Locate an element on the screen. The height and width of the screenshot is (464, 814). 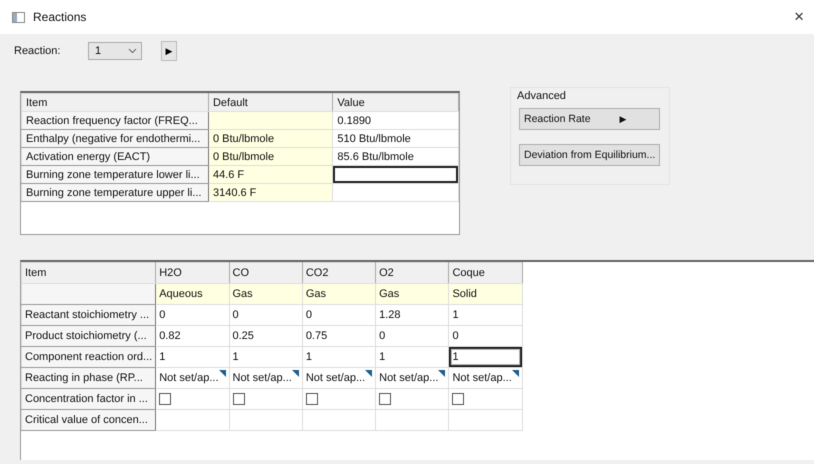
column-header: O2 is located at coordinates (412, 273).